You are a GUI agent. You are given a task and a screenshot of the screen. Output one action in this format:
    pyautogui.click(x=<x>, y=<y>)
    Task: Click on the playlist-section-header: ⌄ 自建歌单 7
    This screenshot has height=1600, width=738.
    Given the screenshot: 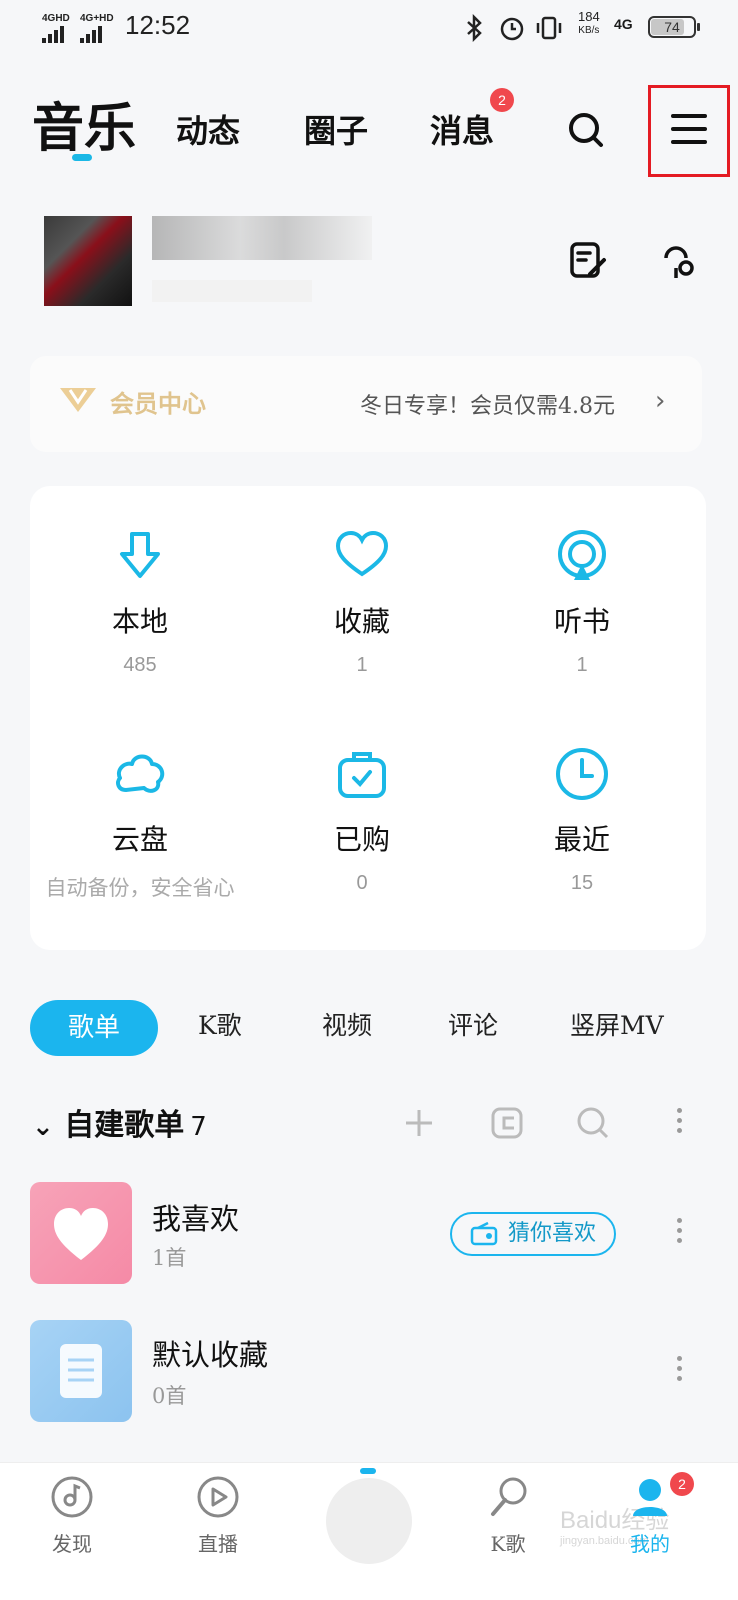 What is the action you would take?
    pyautogui.click(x=119, y=1122)
    